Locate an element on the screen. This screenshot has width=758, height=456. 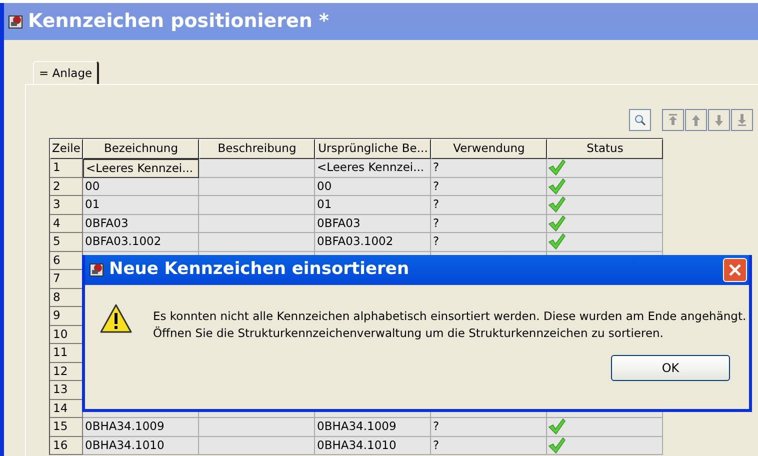
search-button is located at coordinates (640, 120).